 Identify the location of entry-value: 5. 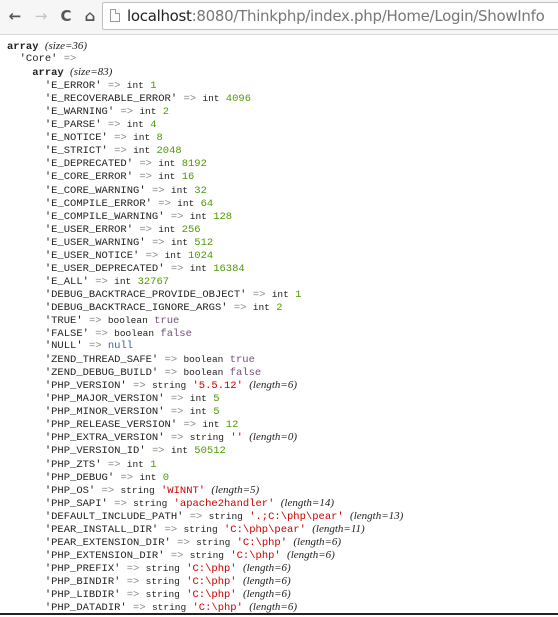
(216, 412).